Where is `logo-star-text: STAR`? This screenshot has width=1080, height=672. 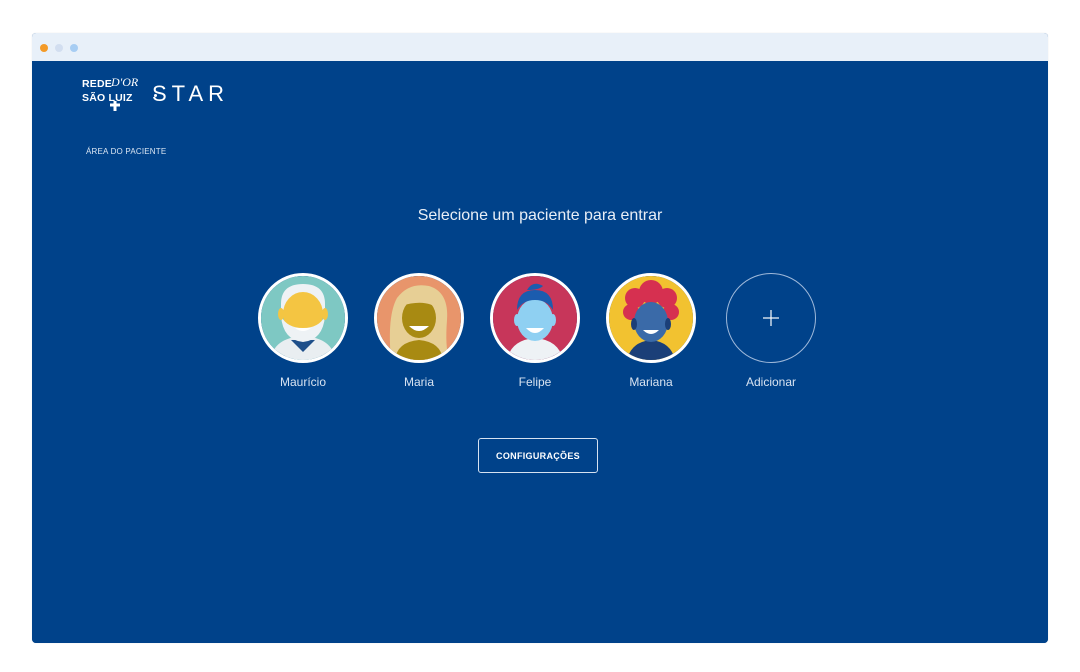
logo-star-text: STAR is located at coordinates (191, 93).